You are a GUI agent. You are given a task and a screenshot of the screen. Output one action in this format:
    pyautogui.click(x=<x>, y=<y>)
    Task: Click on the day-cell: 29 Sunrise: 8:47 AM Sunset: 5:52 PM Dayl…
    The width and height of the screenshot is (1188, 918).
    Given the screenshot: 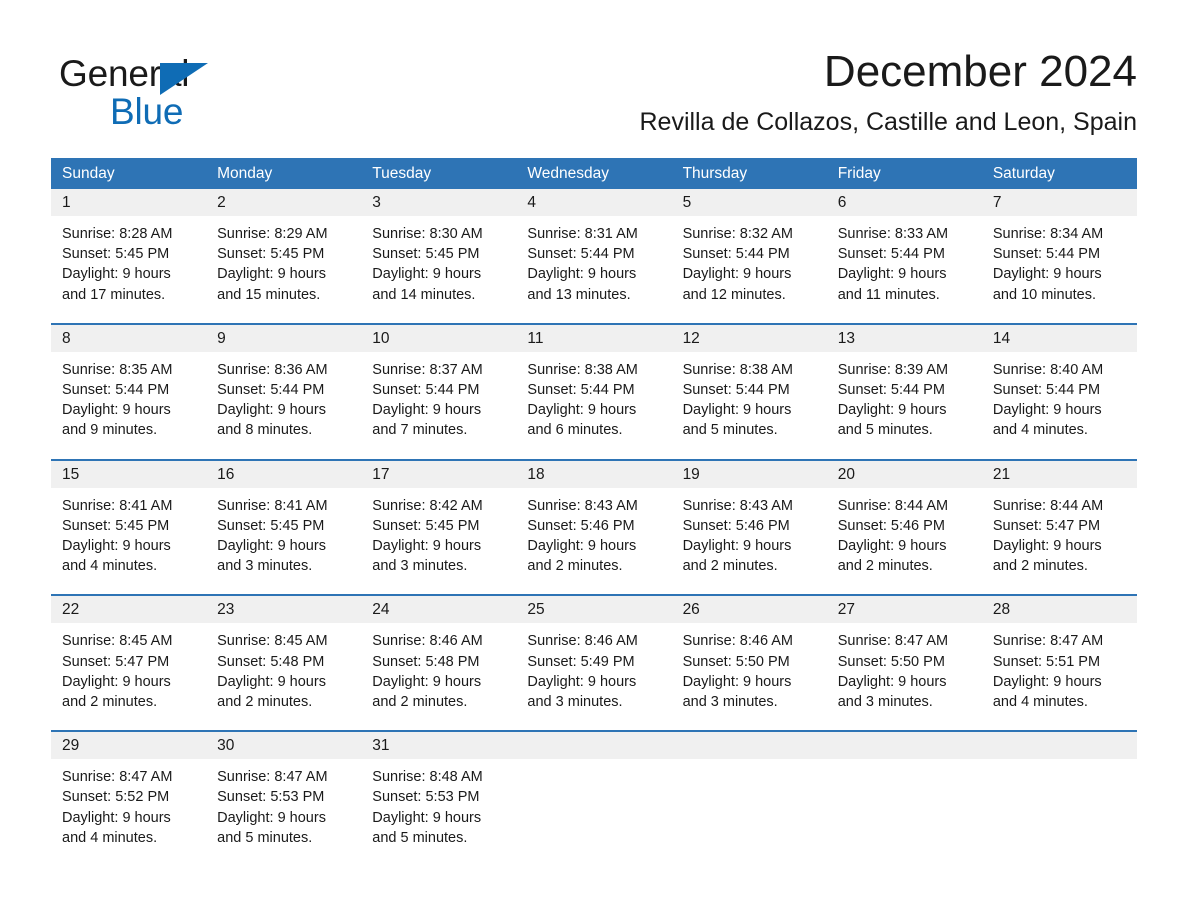 What is the action you would take?
    pyautogui.click(x=129, y=795)
    